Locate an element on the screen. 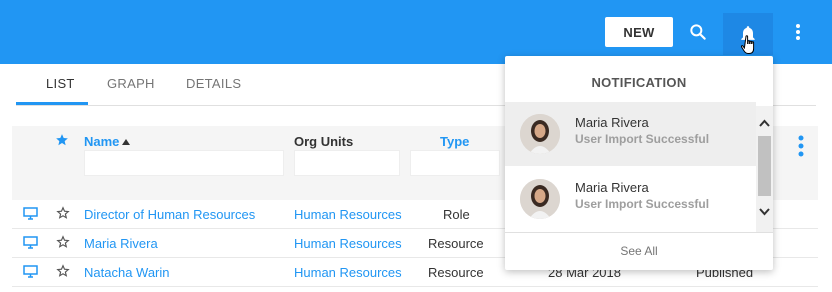 The image size is (832, 292). row-type: Role is located at coordinates (456, 214).